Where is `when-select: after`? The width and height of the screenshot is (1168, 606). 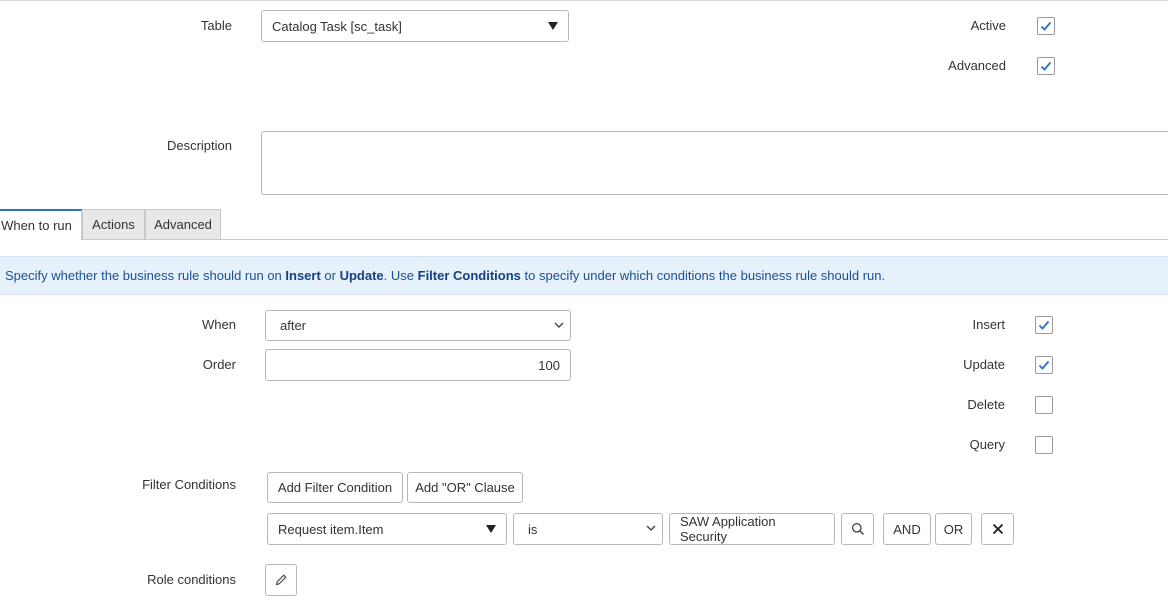
when-select: after is located at coordinates (418, 325).